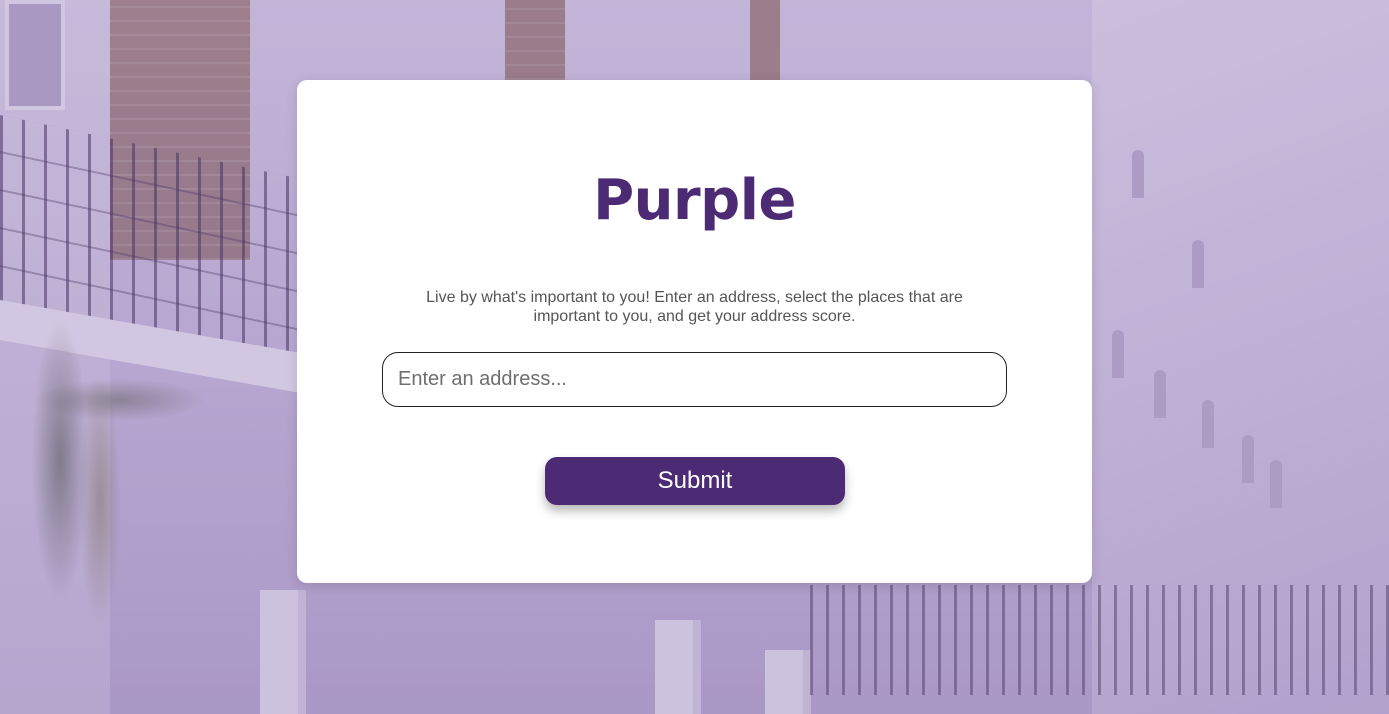 Image resolution: width=1389 pixels, height=714 pixels. Describe the element at coordinates (694, 200) in the screenshot. I see `brand-title: Purple` at that location.